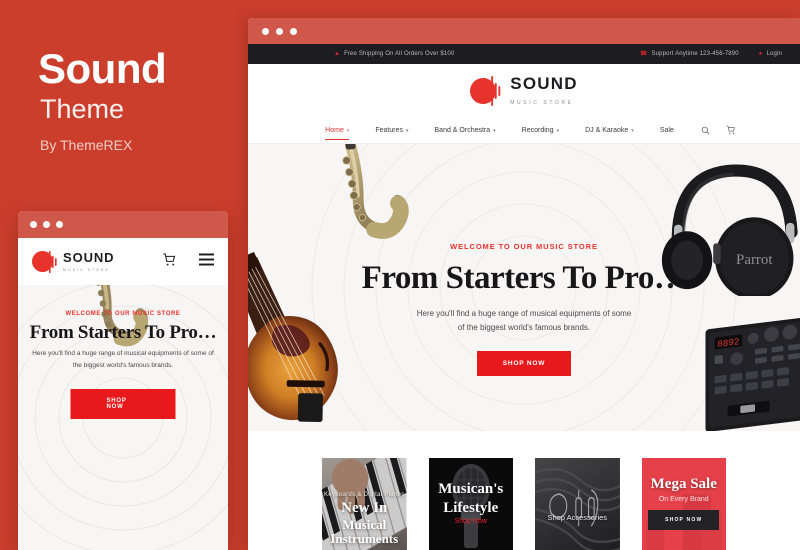 This screenshot has height=550, width=800. Describe the element at coordinates (364, 494) in the screenshot. I see `card-keyboards-kicker: Keyboards & Digital Pianos` at that location.